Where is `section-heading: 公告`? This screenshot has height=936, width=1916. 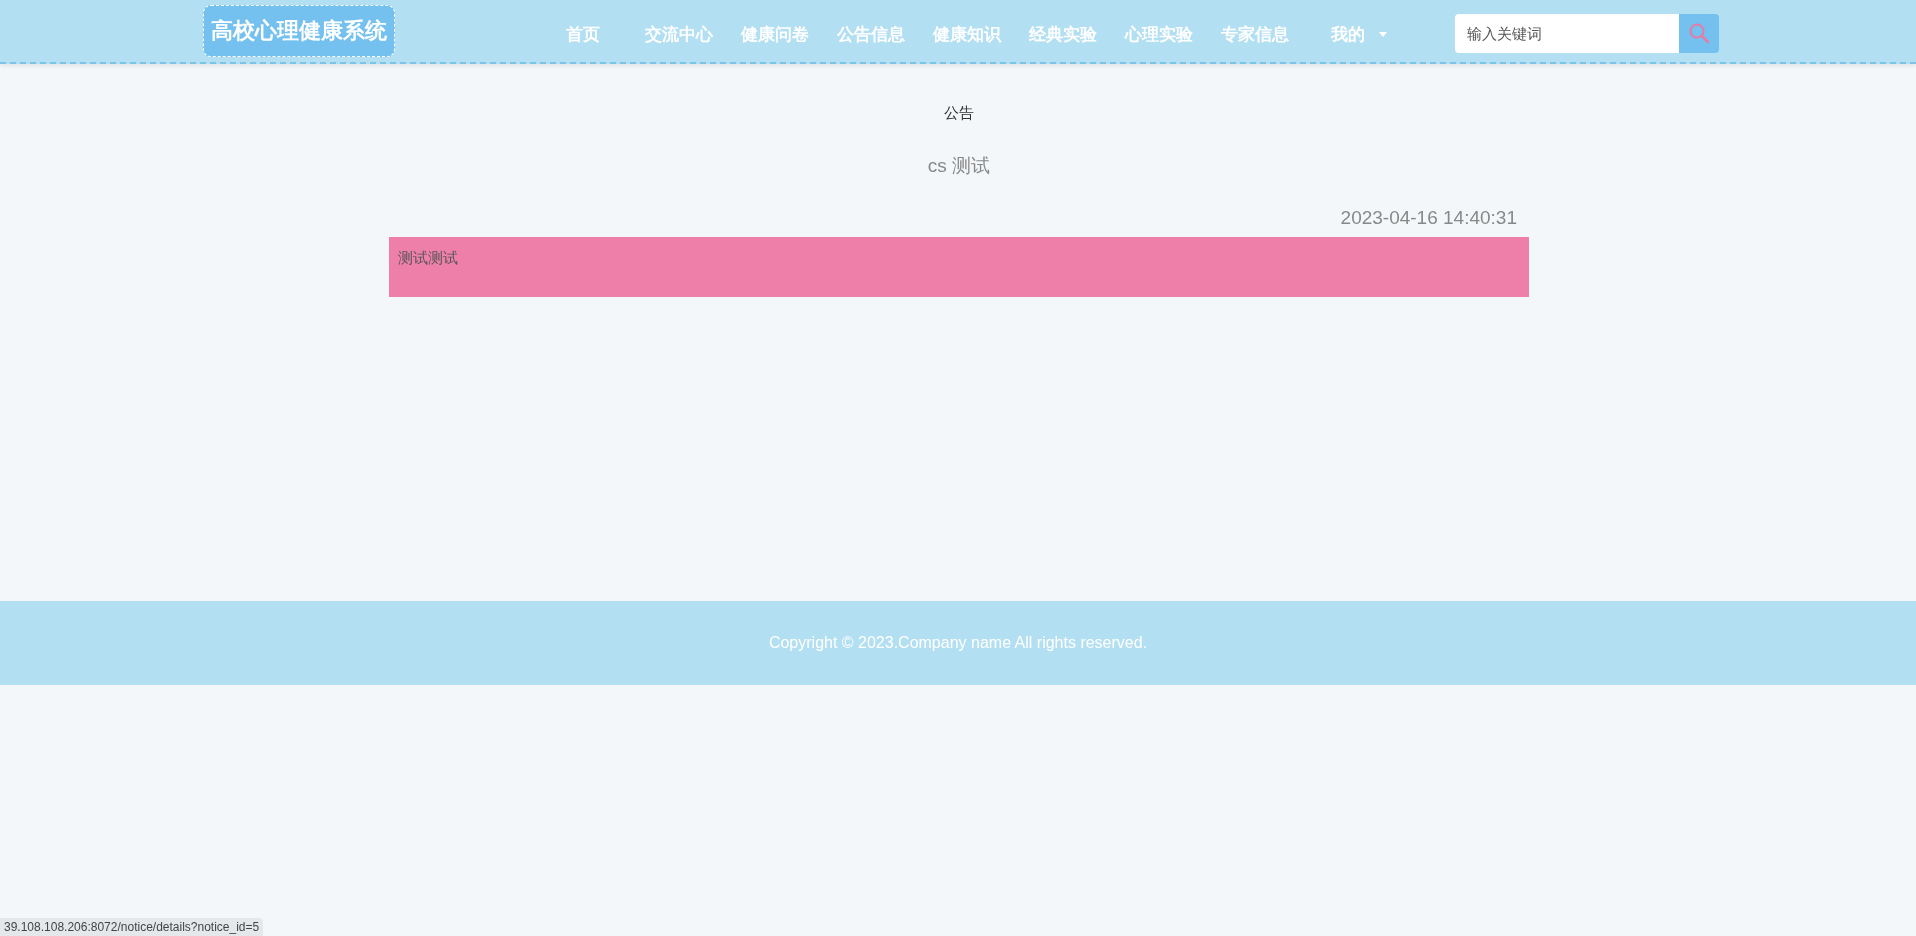 section-heading: 公告 is located at coordinates (959, 113).